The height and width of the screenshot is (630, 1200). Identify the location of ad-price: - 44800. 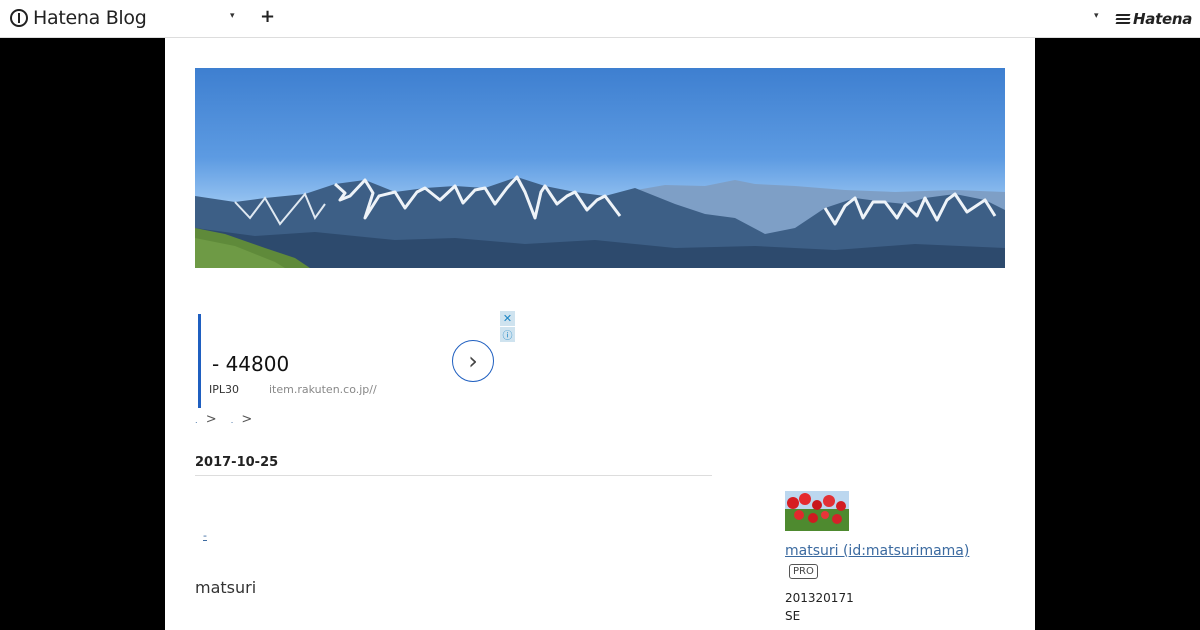
(251, 364).